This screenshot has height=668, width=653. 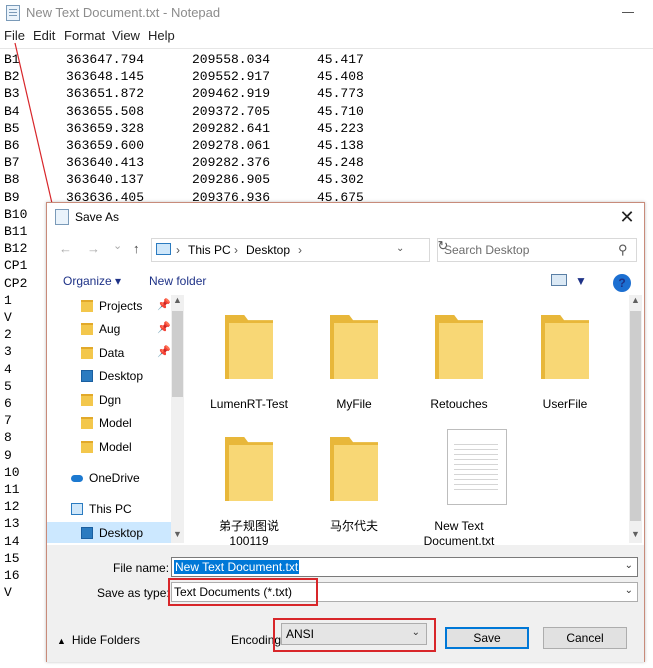 I want to click on nav-item: Dgn, so click(x=109, y=400).